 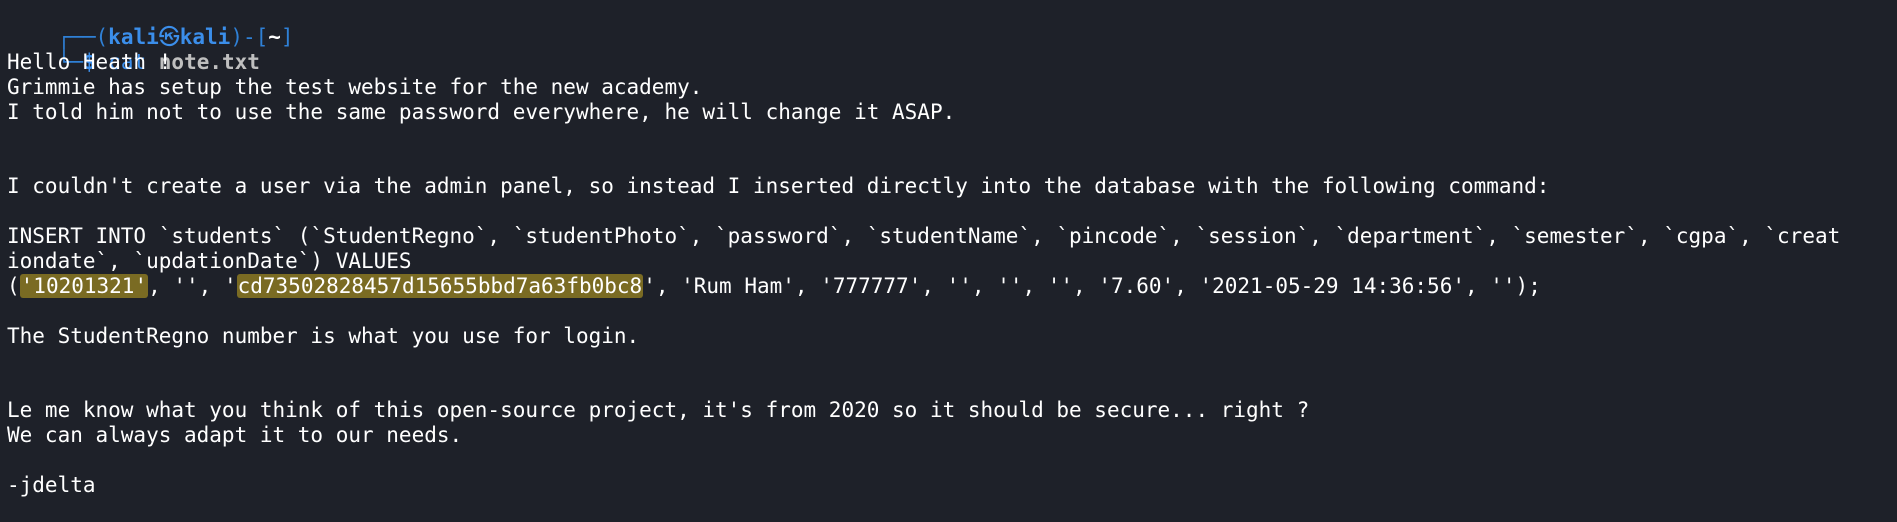 What do you see at coordinates (192, 285) in the screenshot?
I see `sql-values-mid: , '', '` at bounding box center [192, 285].